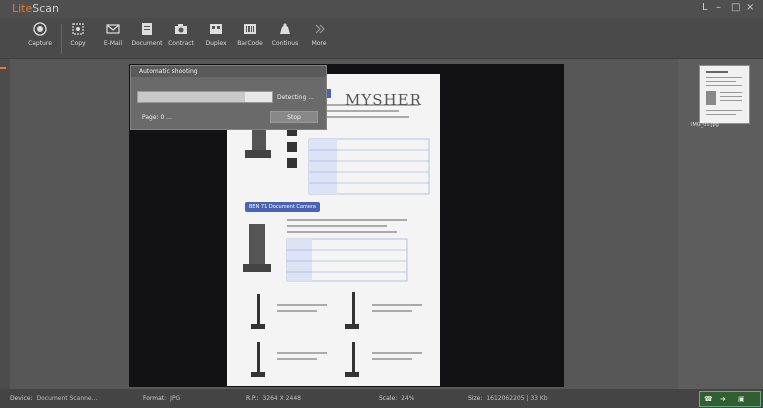  What do you see at coordinates (705, 125) in the screenshot?
I see `thumbnail-filename: IMG_01.jpg` at bounding box center [705, 125].